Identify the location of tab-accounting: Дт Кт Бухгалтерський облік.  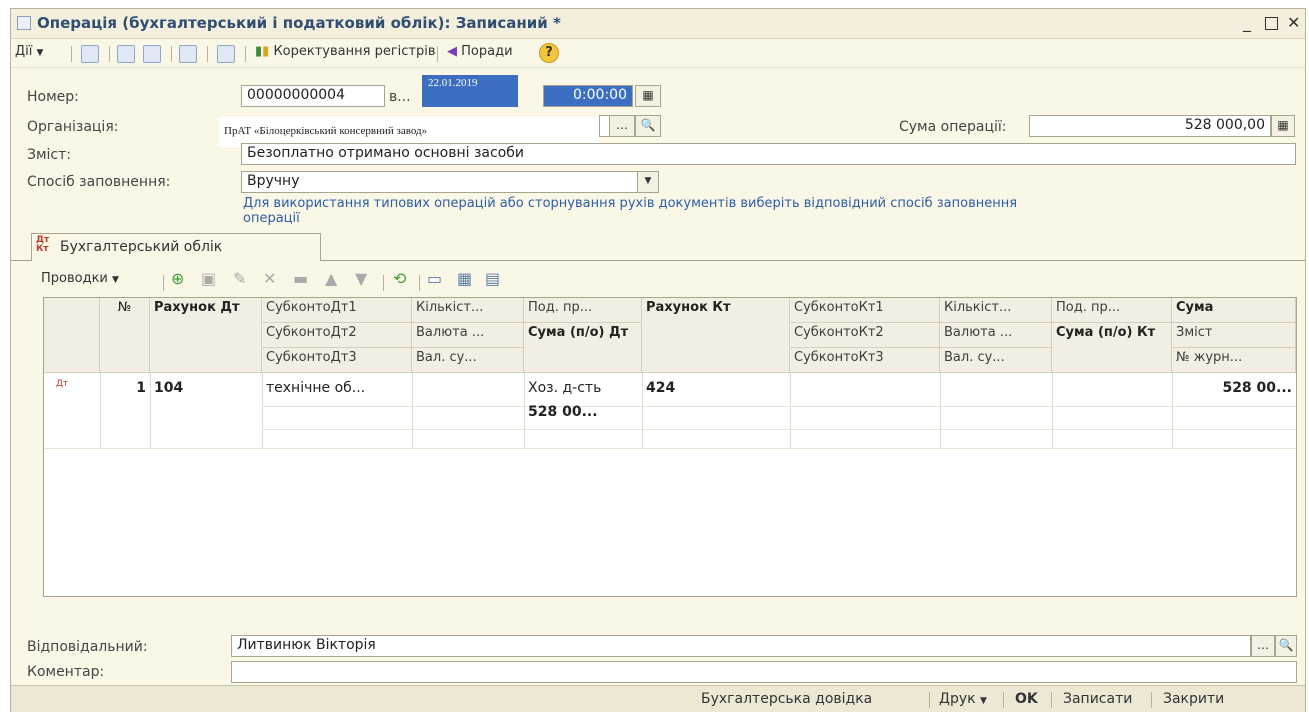
(176, 247).